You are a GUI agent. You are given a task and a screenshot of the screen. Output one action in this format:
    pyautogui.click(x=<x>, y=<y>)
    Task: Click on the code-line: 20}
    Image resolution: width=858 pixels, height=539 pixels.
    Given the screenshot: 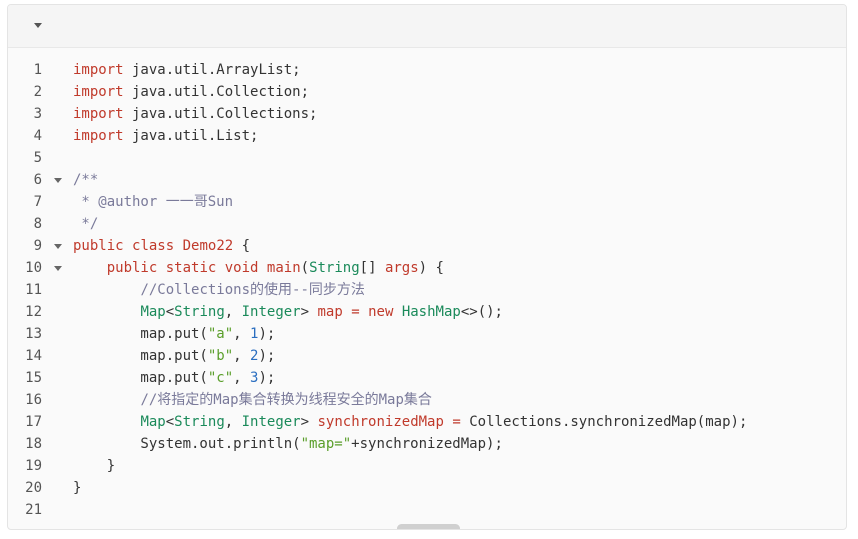 What is the action you would take?
    pyautogui.click(x=427, y=488)
    